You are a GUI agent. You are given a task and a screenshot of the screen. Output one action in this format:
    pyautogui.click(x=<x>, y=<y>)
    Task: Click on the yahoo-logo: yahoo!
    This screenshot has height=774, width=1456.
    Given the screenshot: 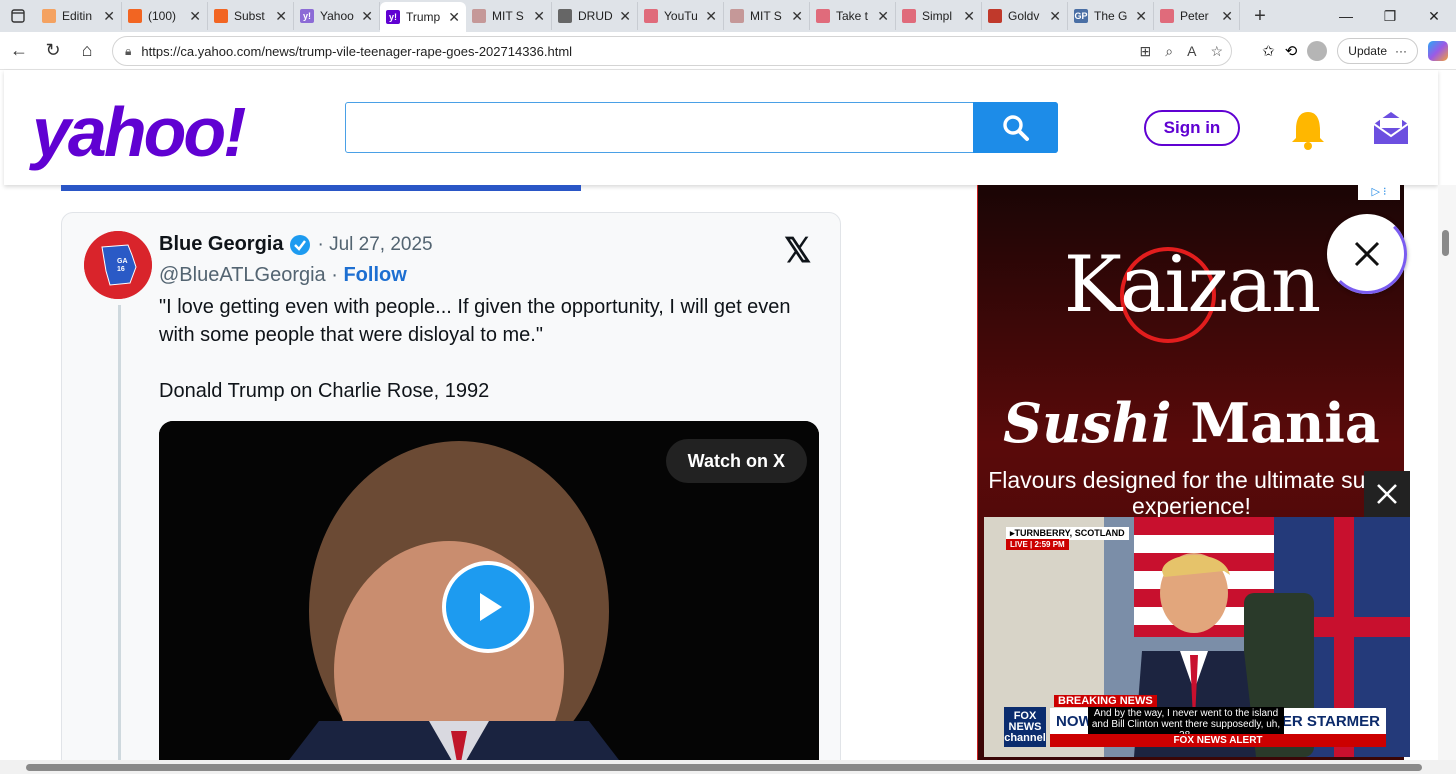 What is the action you would take?
    pyautogui.click(x=139, y=132)
    